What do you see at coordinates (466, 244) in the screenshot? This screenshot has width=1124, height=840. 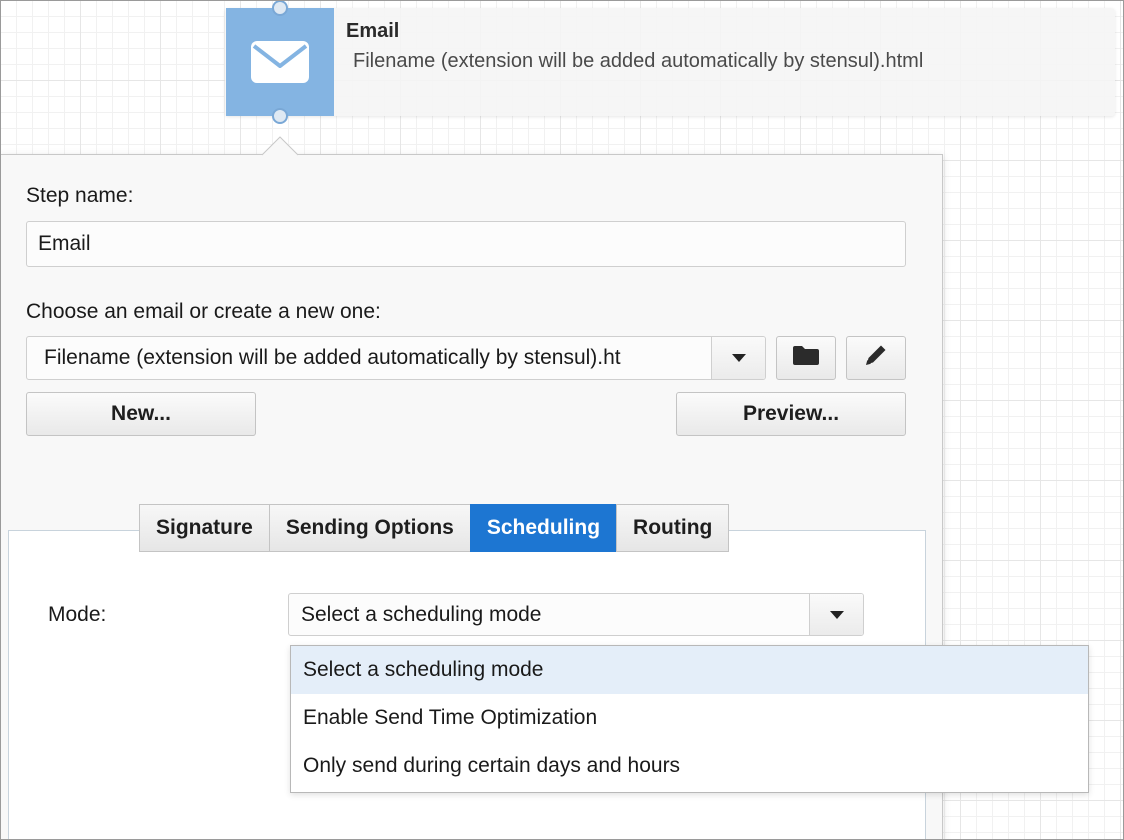 I see `step-name-input: Email` at bounding box center [466, 244].